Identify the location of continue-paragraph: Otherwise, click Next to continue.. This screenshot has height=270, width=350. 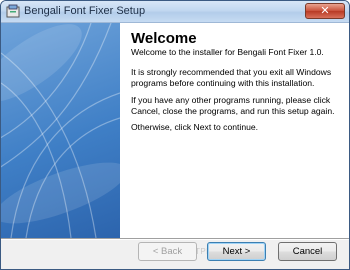
(195, 127).